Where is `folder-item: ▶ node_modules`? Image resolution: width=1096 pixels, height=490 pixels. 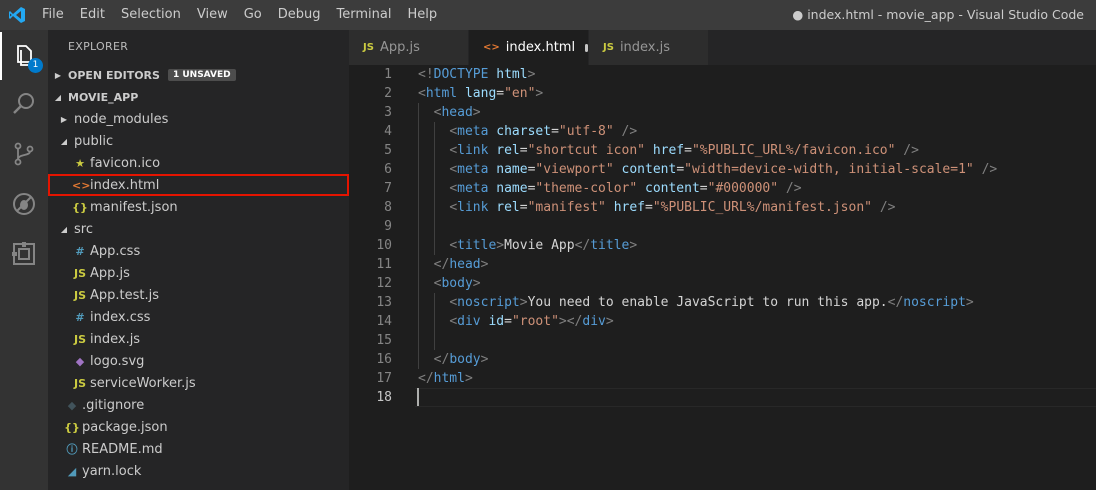
folder-item: ▶ node_modules is located at coordinates (198, 119).